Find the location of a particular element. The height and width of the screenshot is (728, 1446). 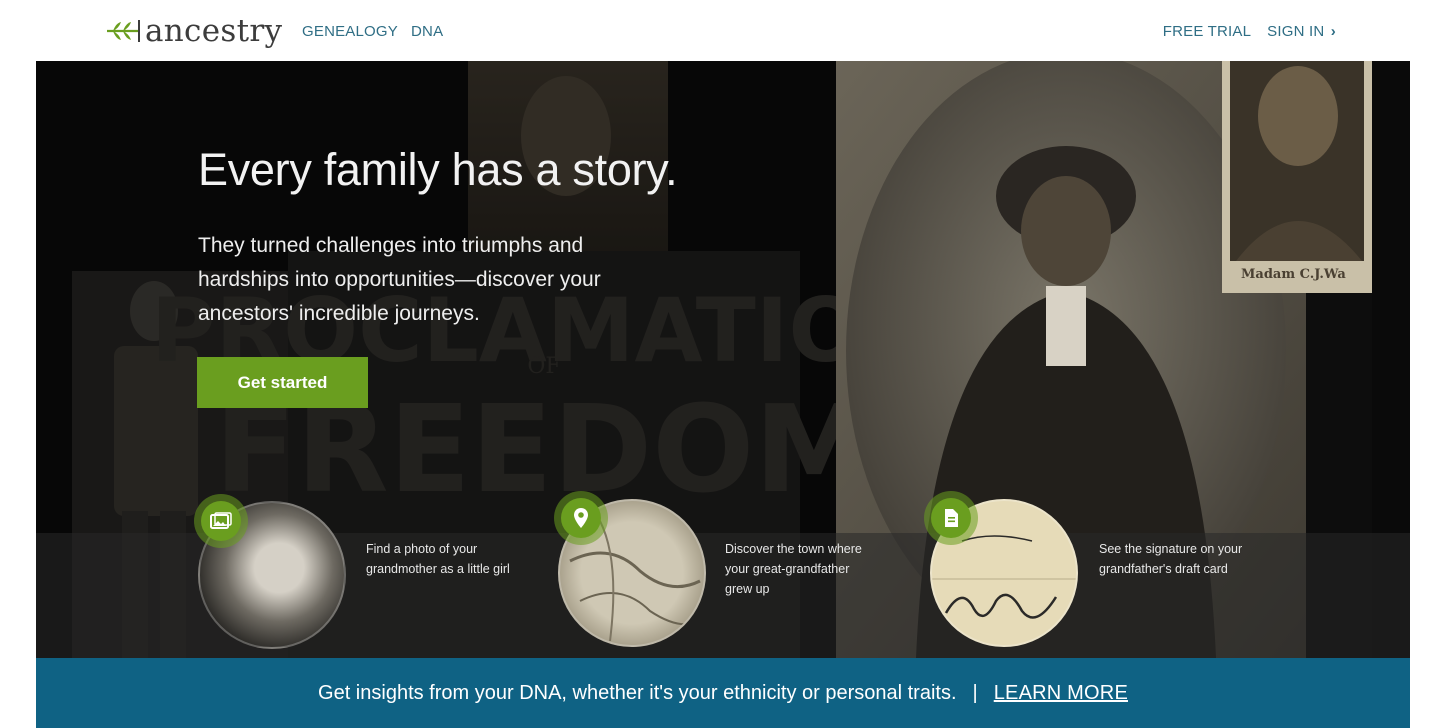

photo-badge is located at coordinates (221, 521).